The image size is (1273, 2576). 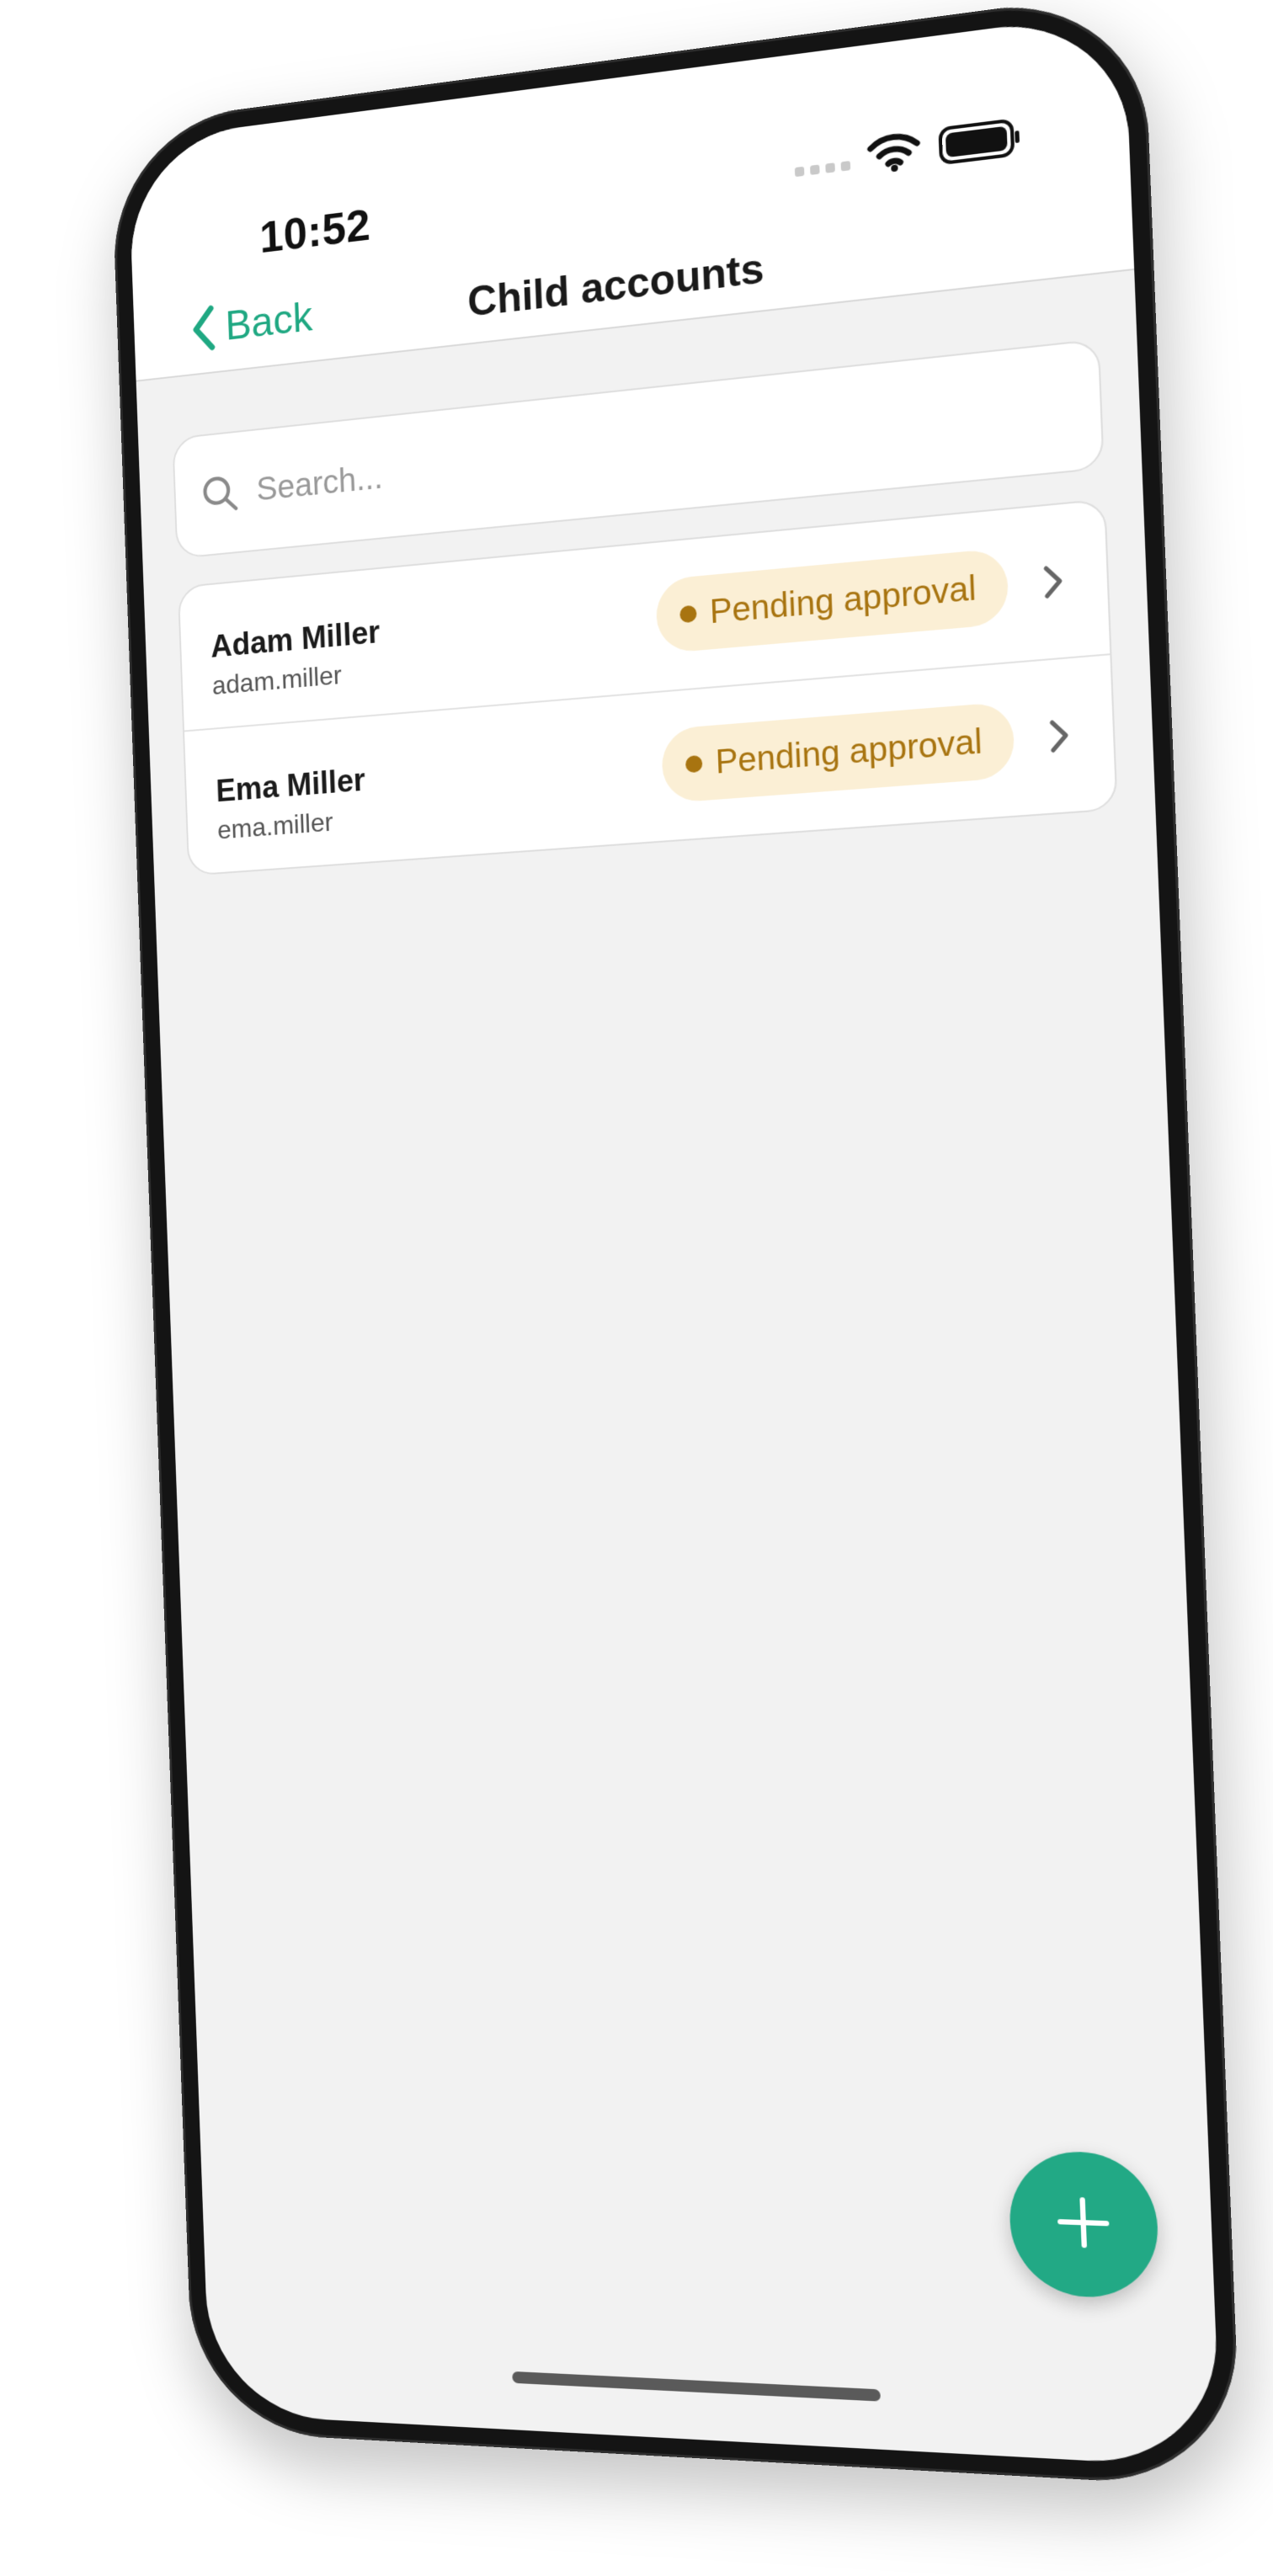 What do you see at coordinates (585, 455) in the screenshot?
I see `search-input` at bounding box center [585, 455].